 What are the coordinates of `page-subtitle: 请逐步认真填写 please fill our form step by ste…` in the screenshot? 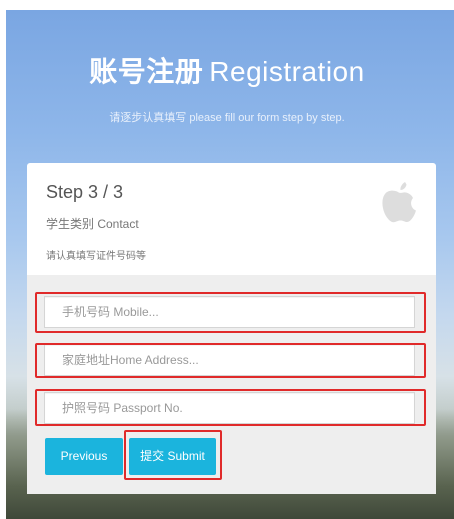 It's located at (227, 118).